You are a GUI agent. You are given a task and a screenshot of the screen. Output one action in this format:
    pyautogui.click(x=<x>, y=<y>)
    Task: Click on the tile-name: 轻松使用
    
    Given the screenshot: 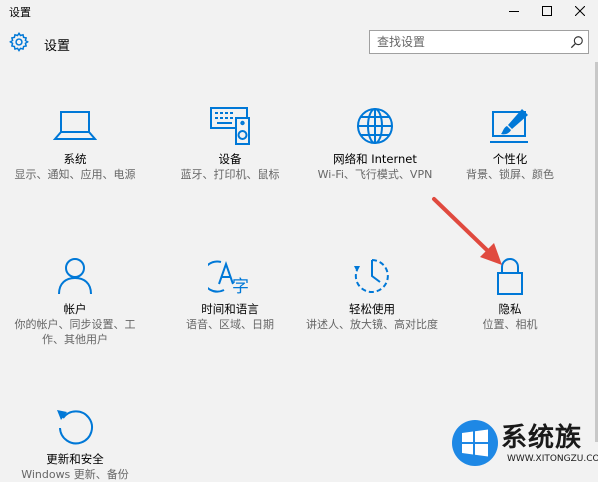 What is the action you would take?
    pyautogui.click(x=372, y=309)
    